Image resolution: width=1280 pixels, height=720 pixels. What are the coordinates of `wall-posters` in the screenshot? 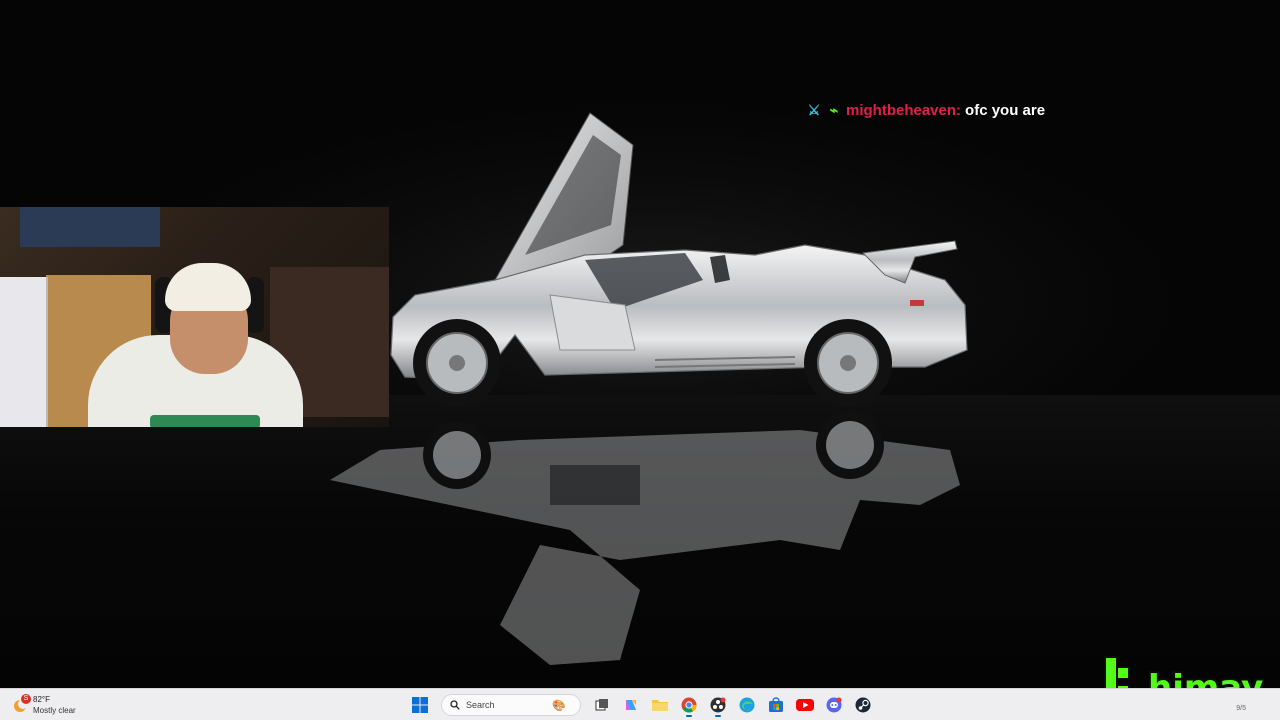 It's located at (90, 227).